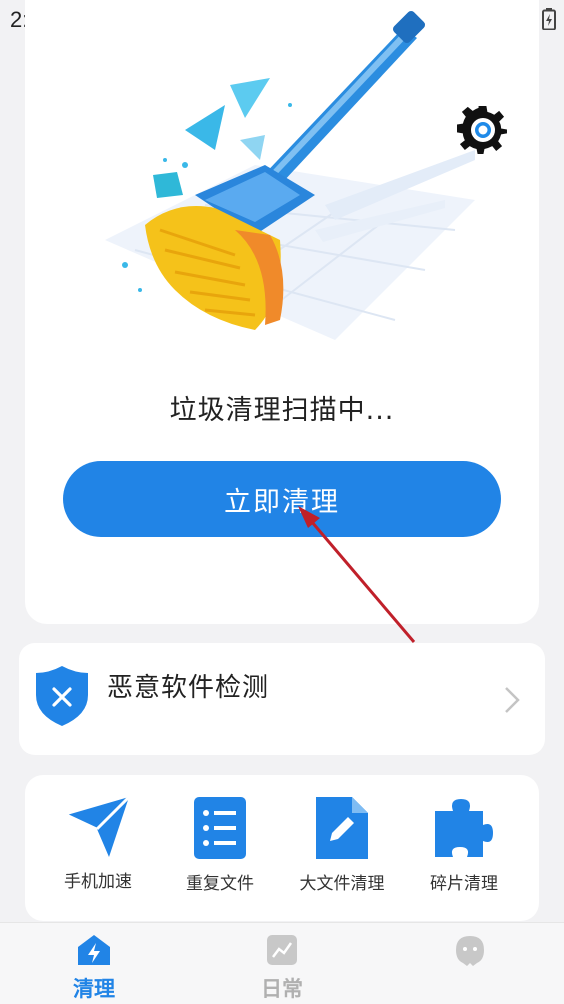  Describe the element at coordinates (98, 826) in the screenshot. I see `paper-plane-icon` at that location.